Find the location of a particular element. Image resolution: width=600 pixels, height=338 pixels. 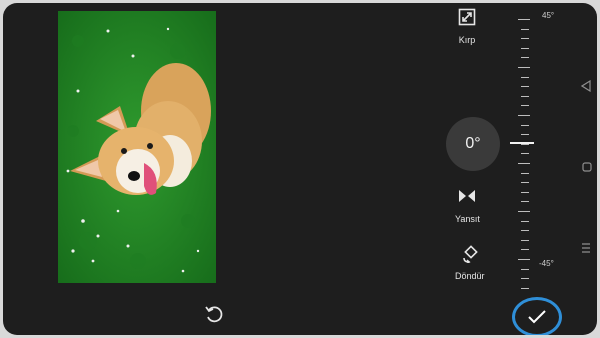

rotate-tool: Döndür is located at coordinates (470, 261).